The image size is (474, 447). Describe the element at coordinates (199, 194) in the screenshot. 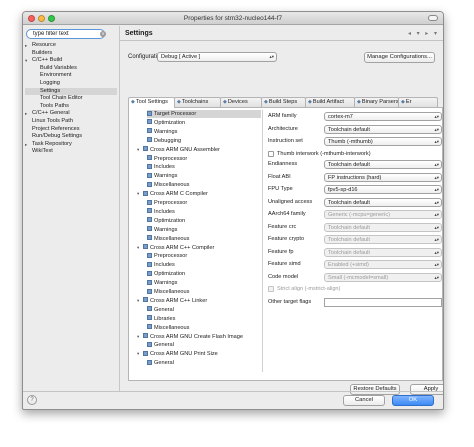

I see `tool-tree-item-cross-arm-c-compiler: ▾ Cross ARM C Compiler` at that location.